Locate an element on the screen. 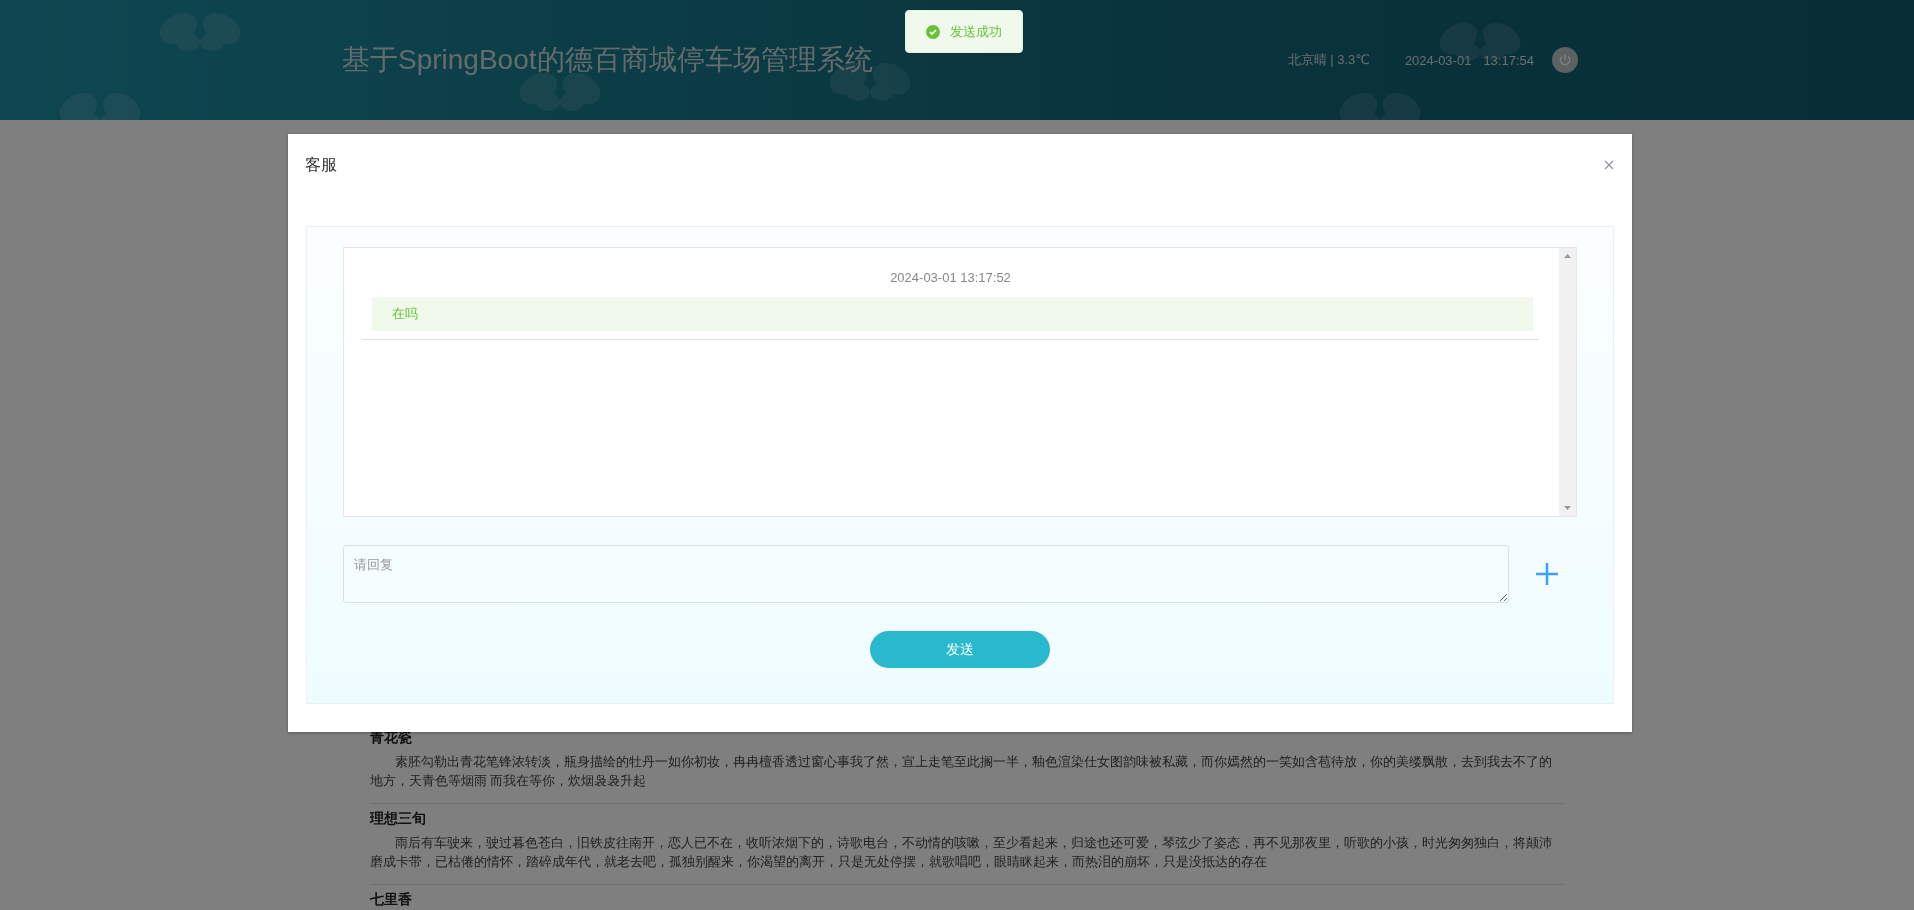 Image resolution: width=1914 pixels, height=910 pixels. dialog-title: 客服 is located at coordinates (321, 164).